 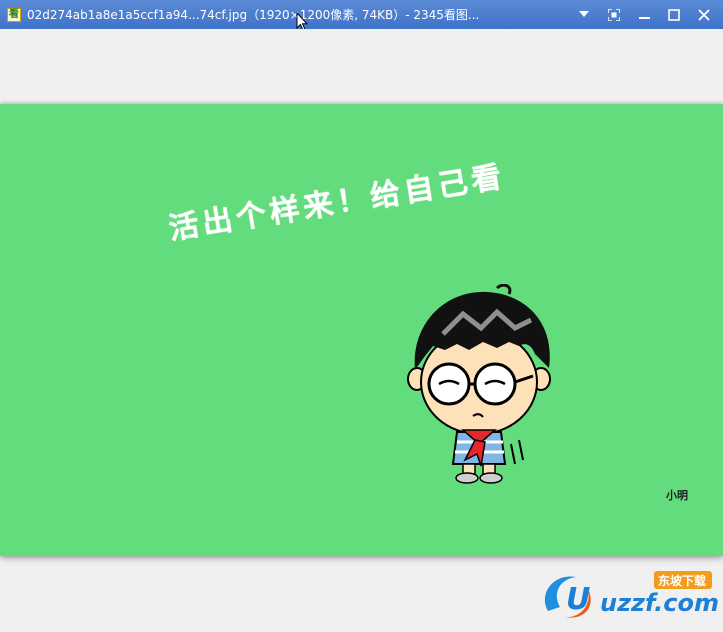 What do you see at coordinates (479, 384) in the screenshot?
I see `cartoon-boy-illustration` at bounding box center [479, 384].